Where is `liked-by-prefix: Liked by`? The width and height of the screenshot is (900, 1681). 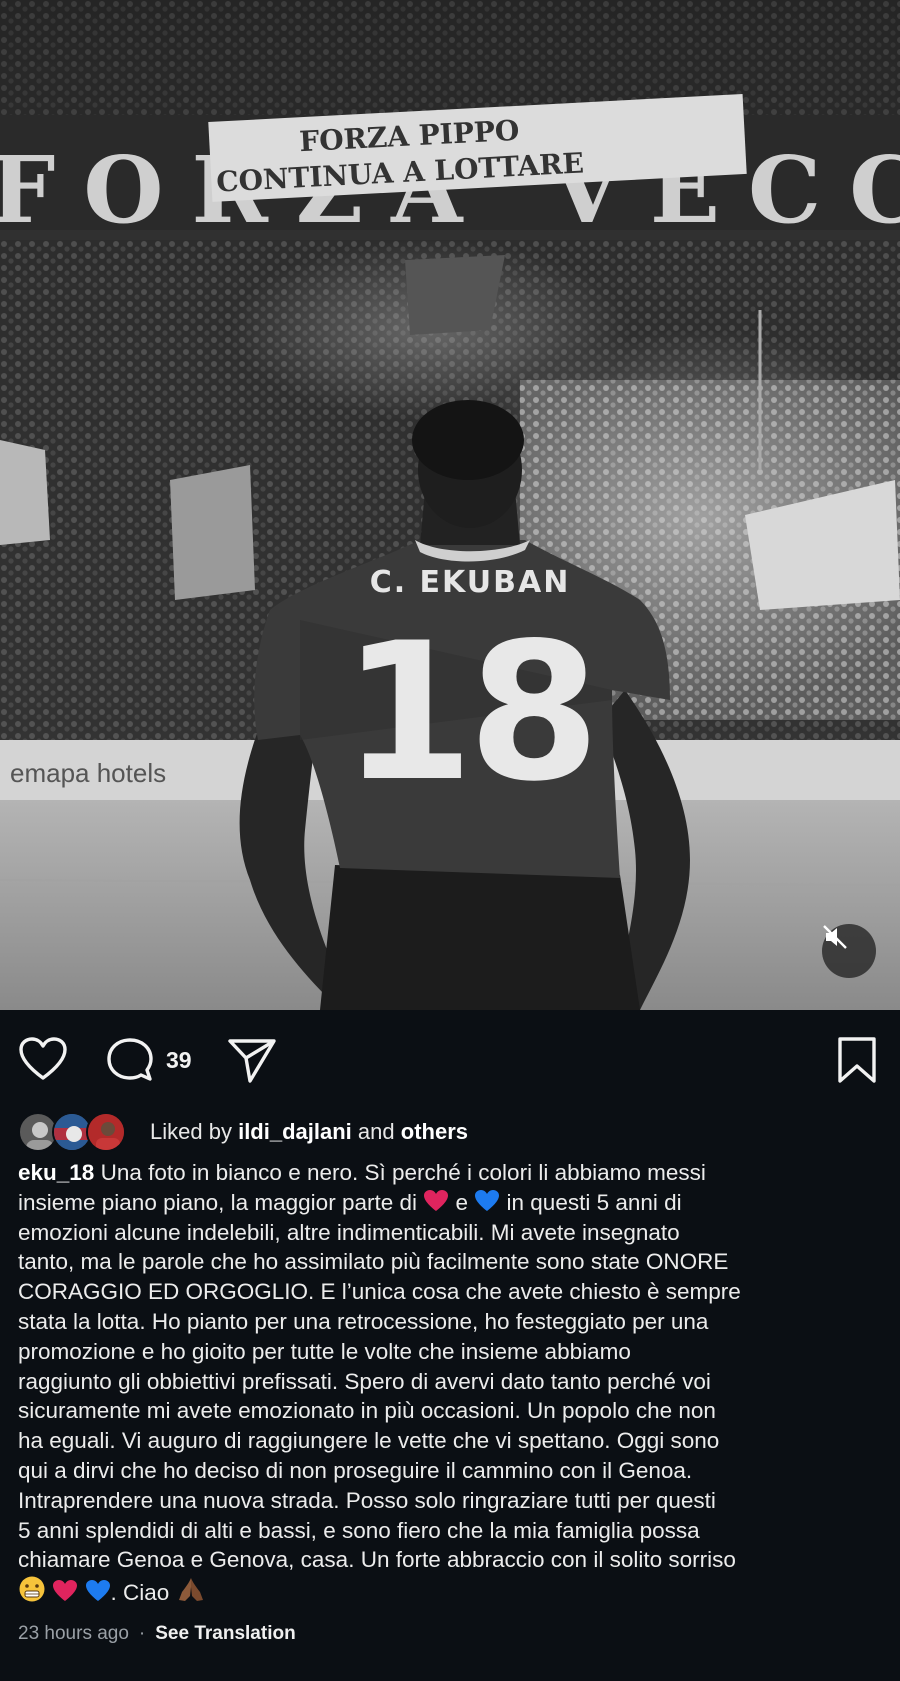 liked-by-prefix: Liked by is located at coordinates (191, 1131).